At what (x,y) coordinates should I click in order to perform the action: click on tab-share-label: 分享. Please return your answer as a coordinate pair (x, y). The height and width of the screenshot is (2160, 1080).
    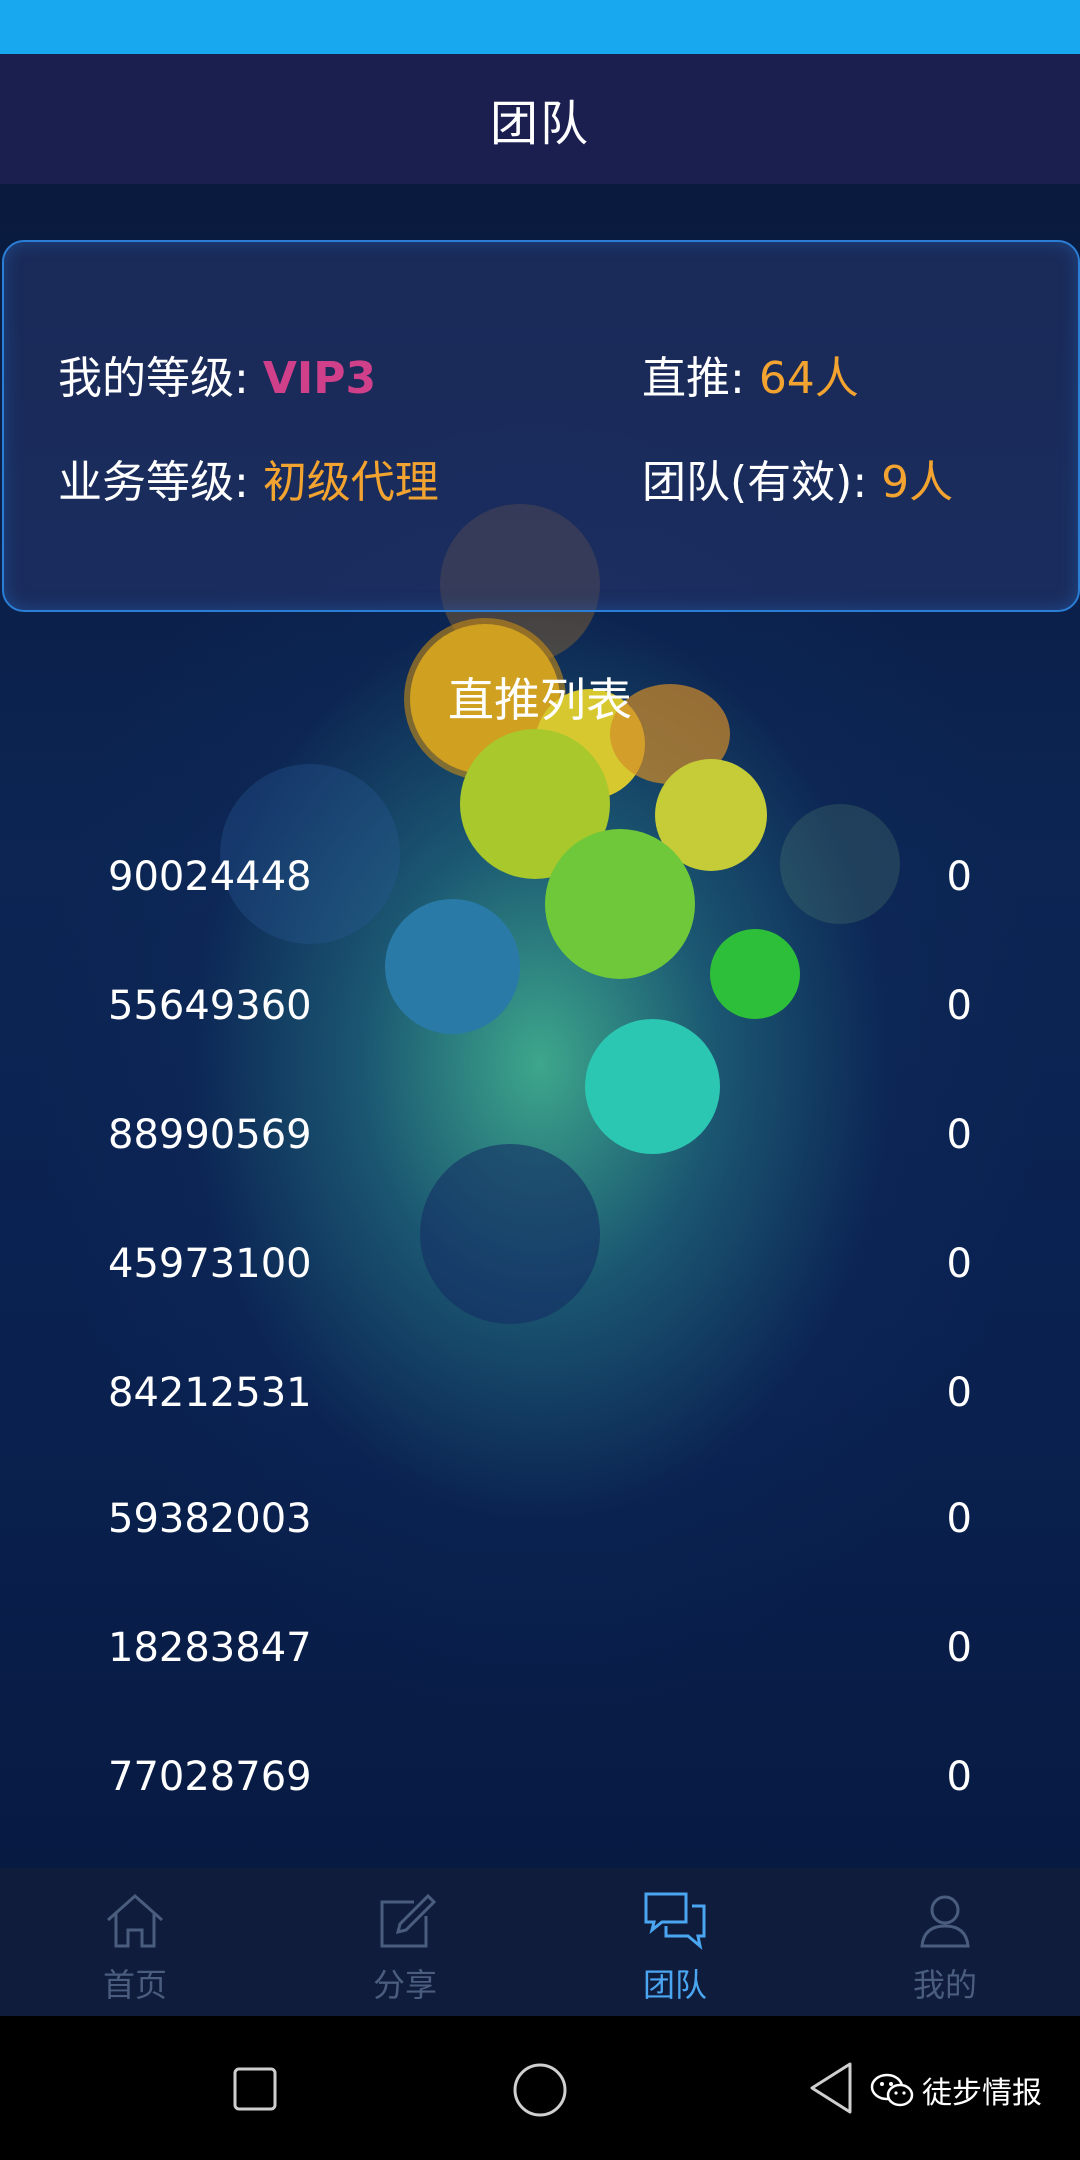
    Looking at the image, I should click on (404, 1985).